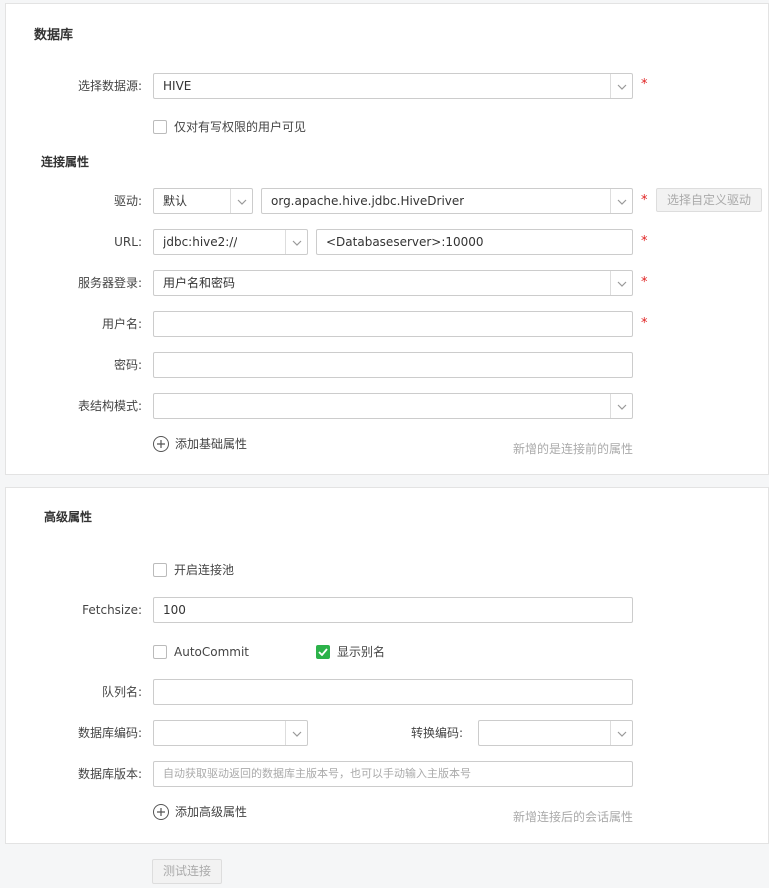 This screenshot has width=769, height=888. Describe the element at coordinates (240, 127) in the screenshot. I see `writable-only-label: 仅对有写权限的用户可见` at that location.